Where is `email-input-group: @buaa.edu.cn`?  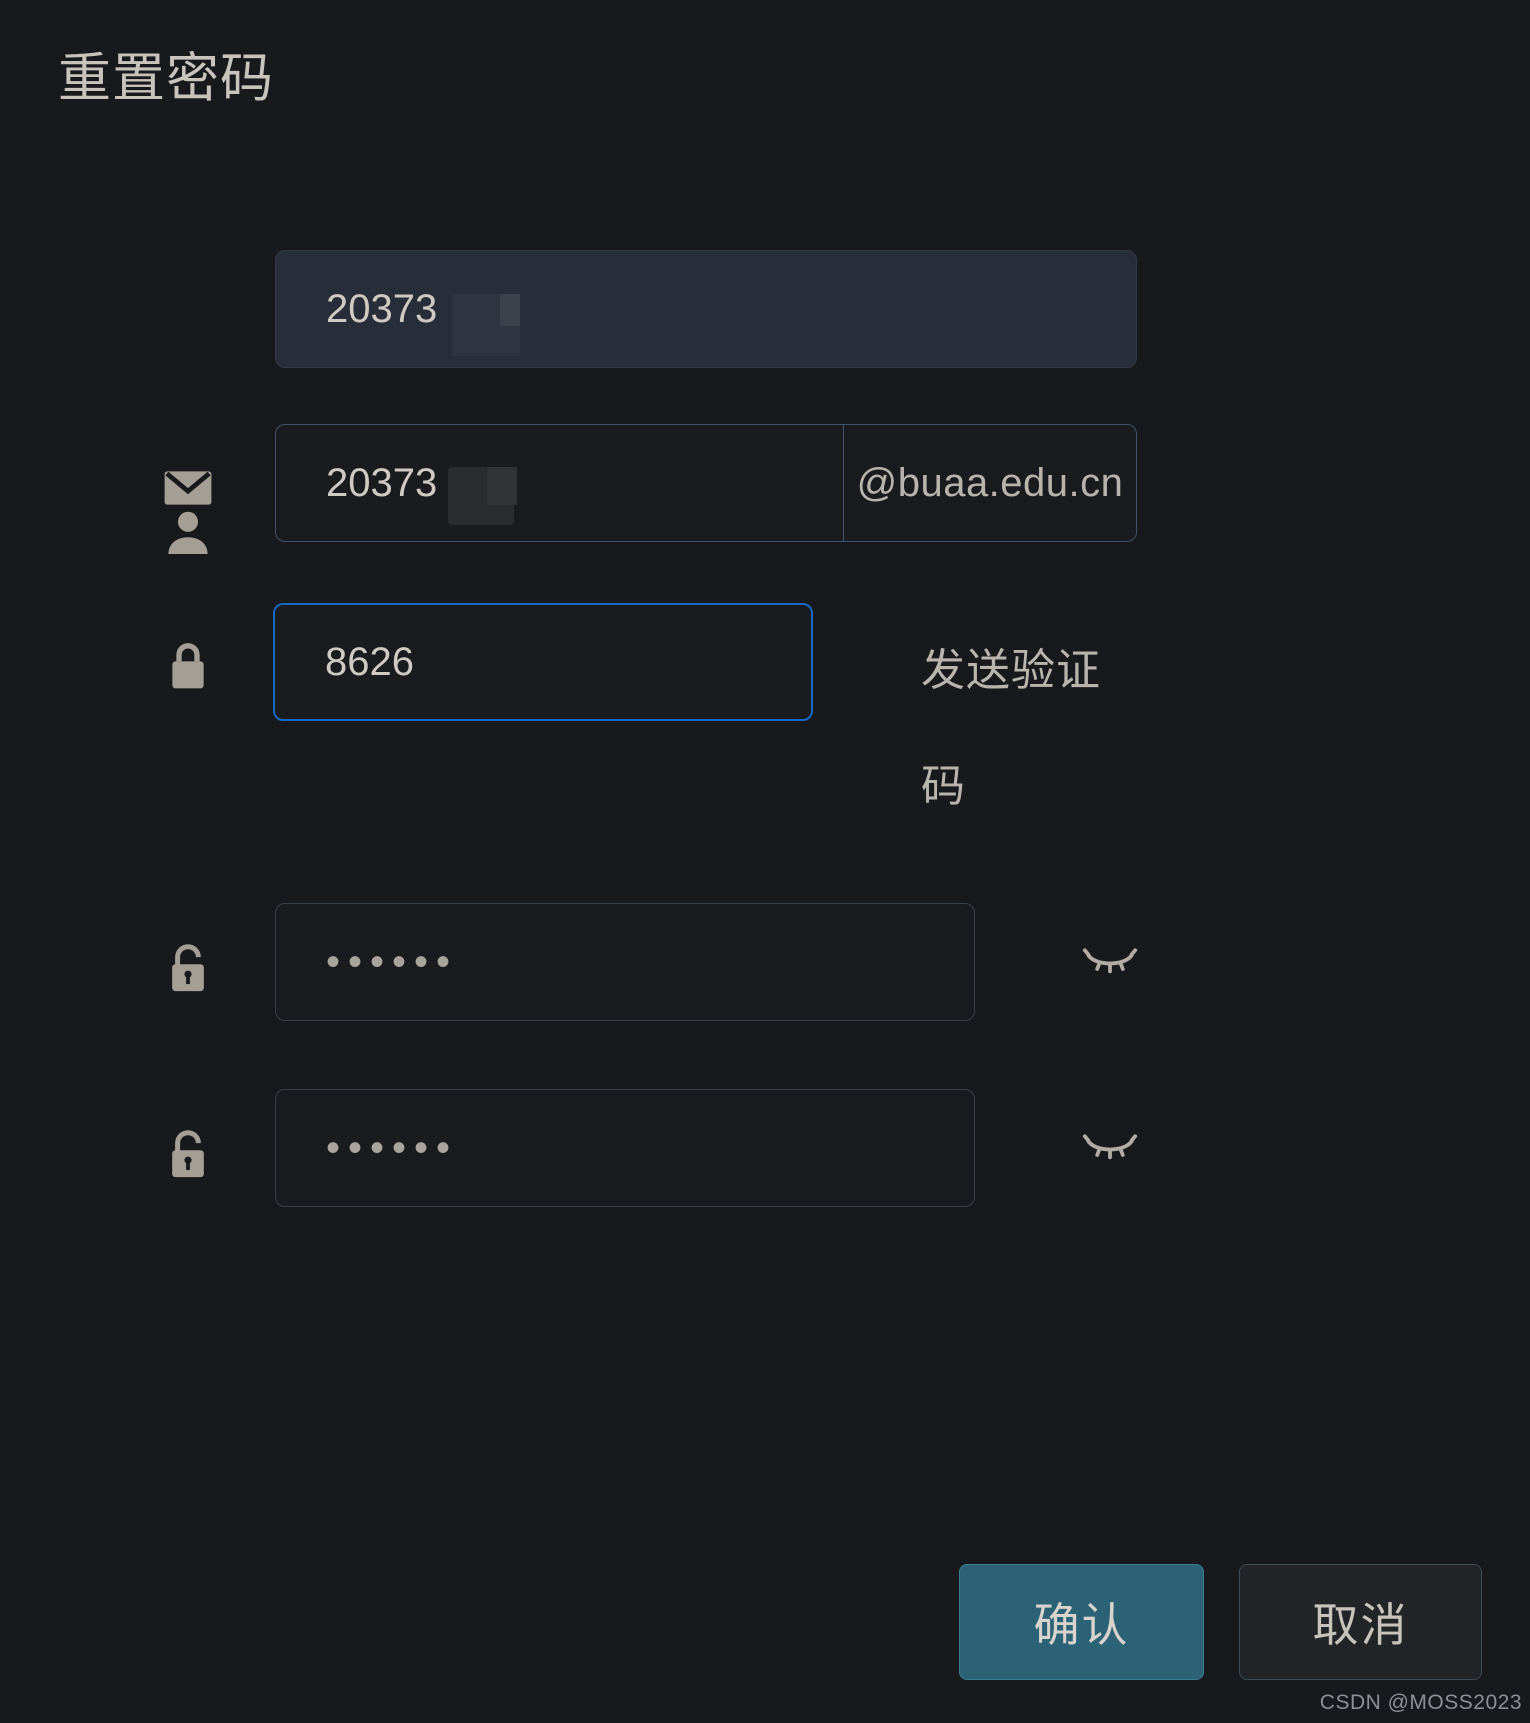 email-input-group: @buaa.edu.cn is located at coordinates (706, 483).